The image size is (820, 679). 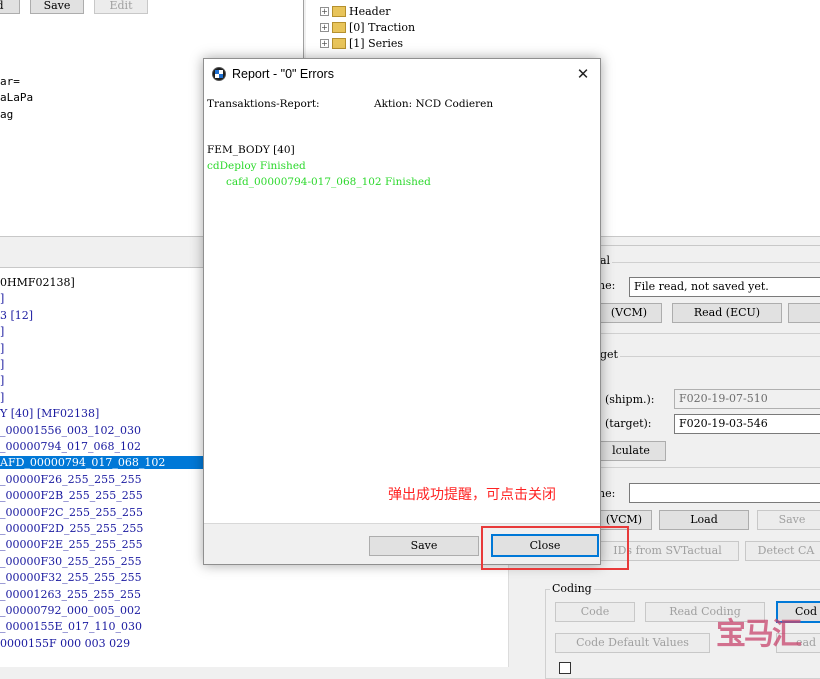 I want to click on file2-field, so click(x=724, y=493).